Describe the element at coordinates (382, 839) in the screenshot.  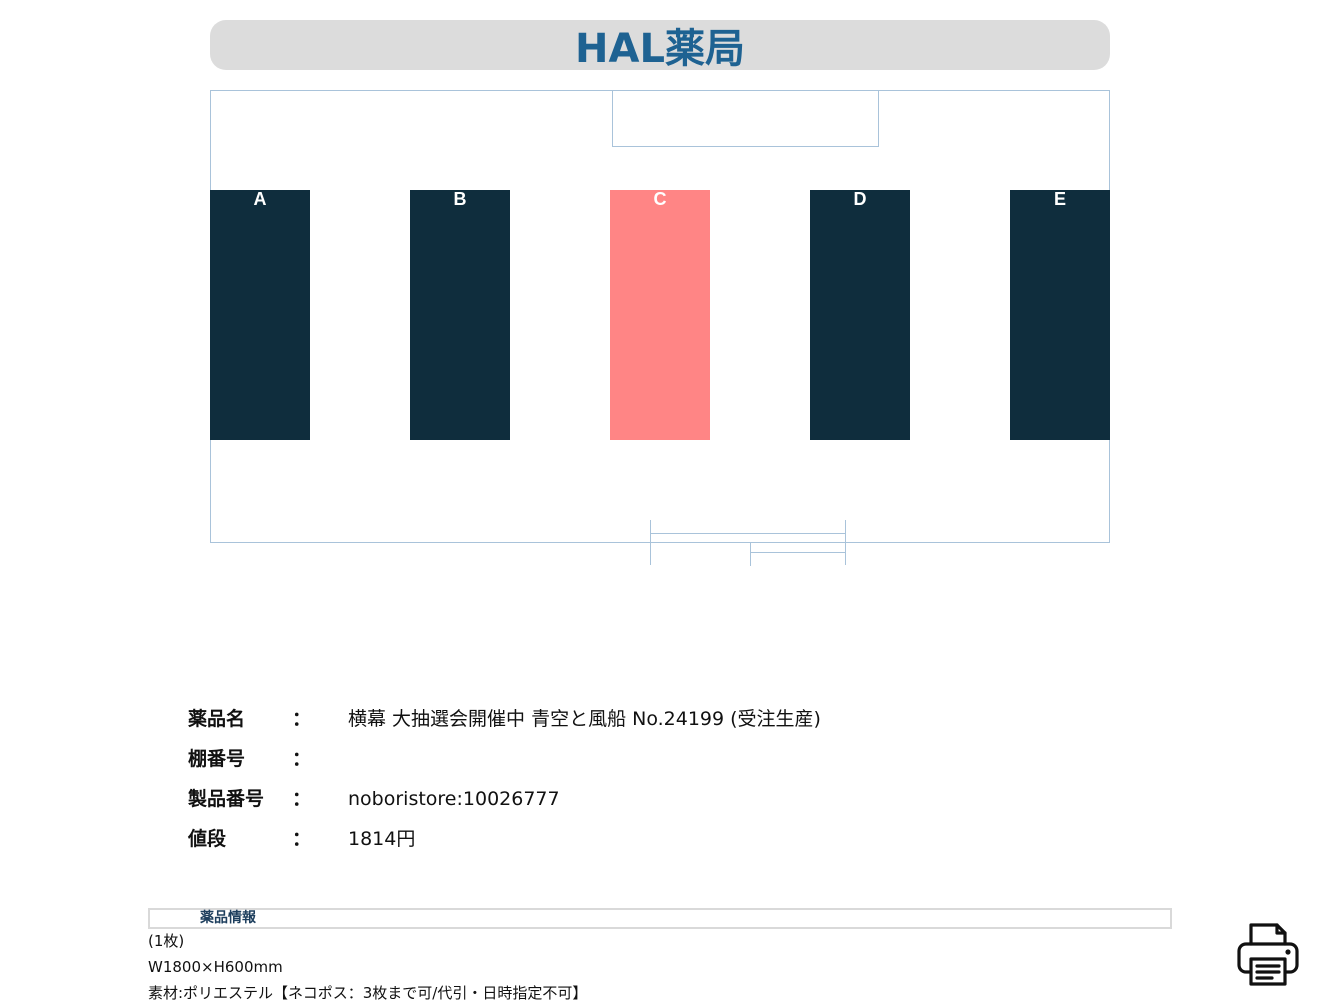
I see `price-value: 1814円` at that location.